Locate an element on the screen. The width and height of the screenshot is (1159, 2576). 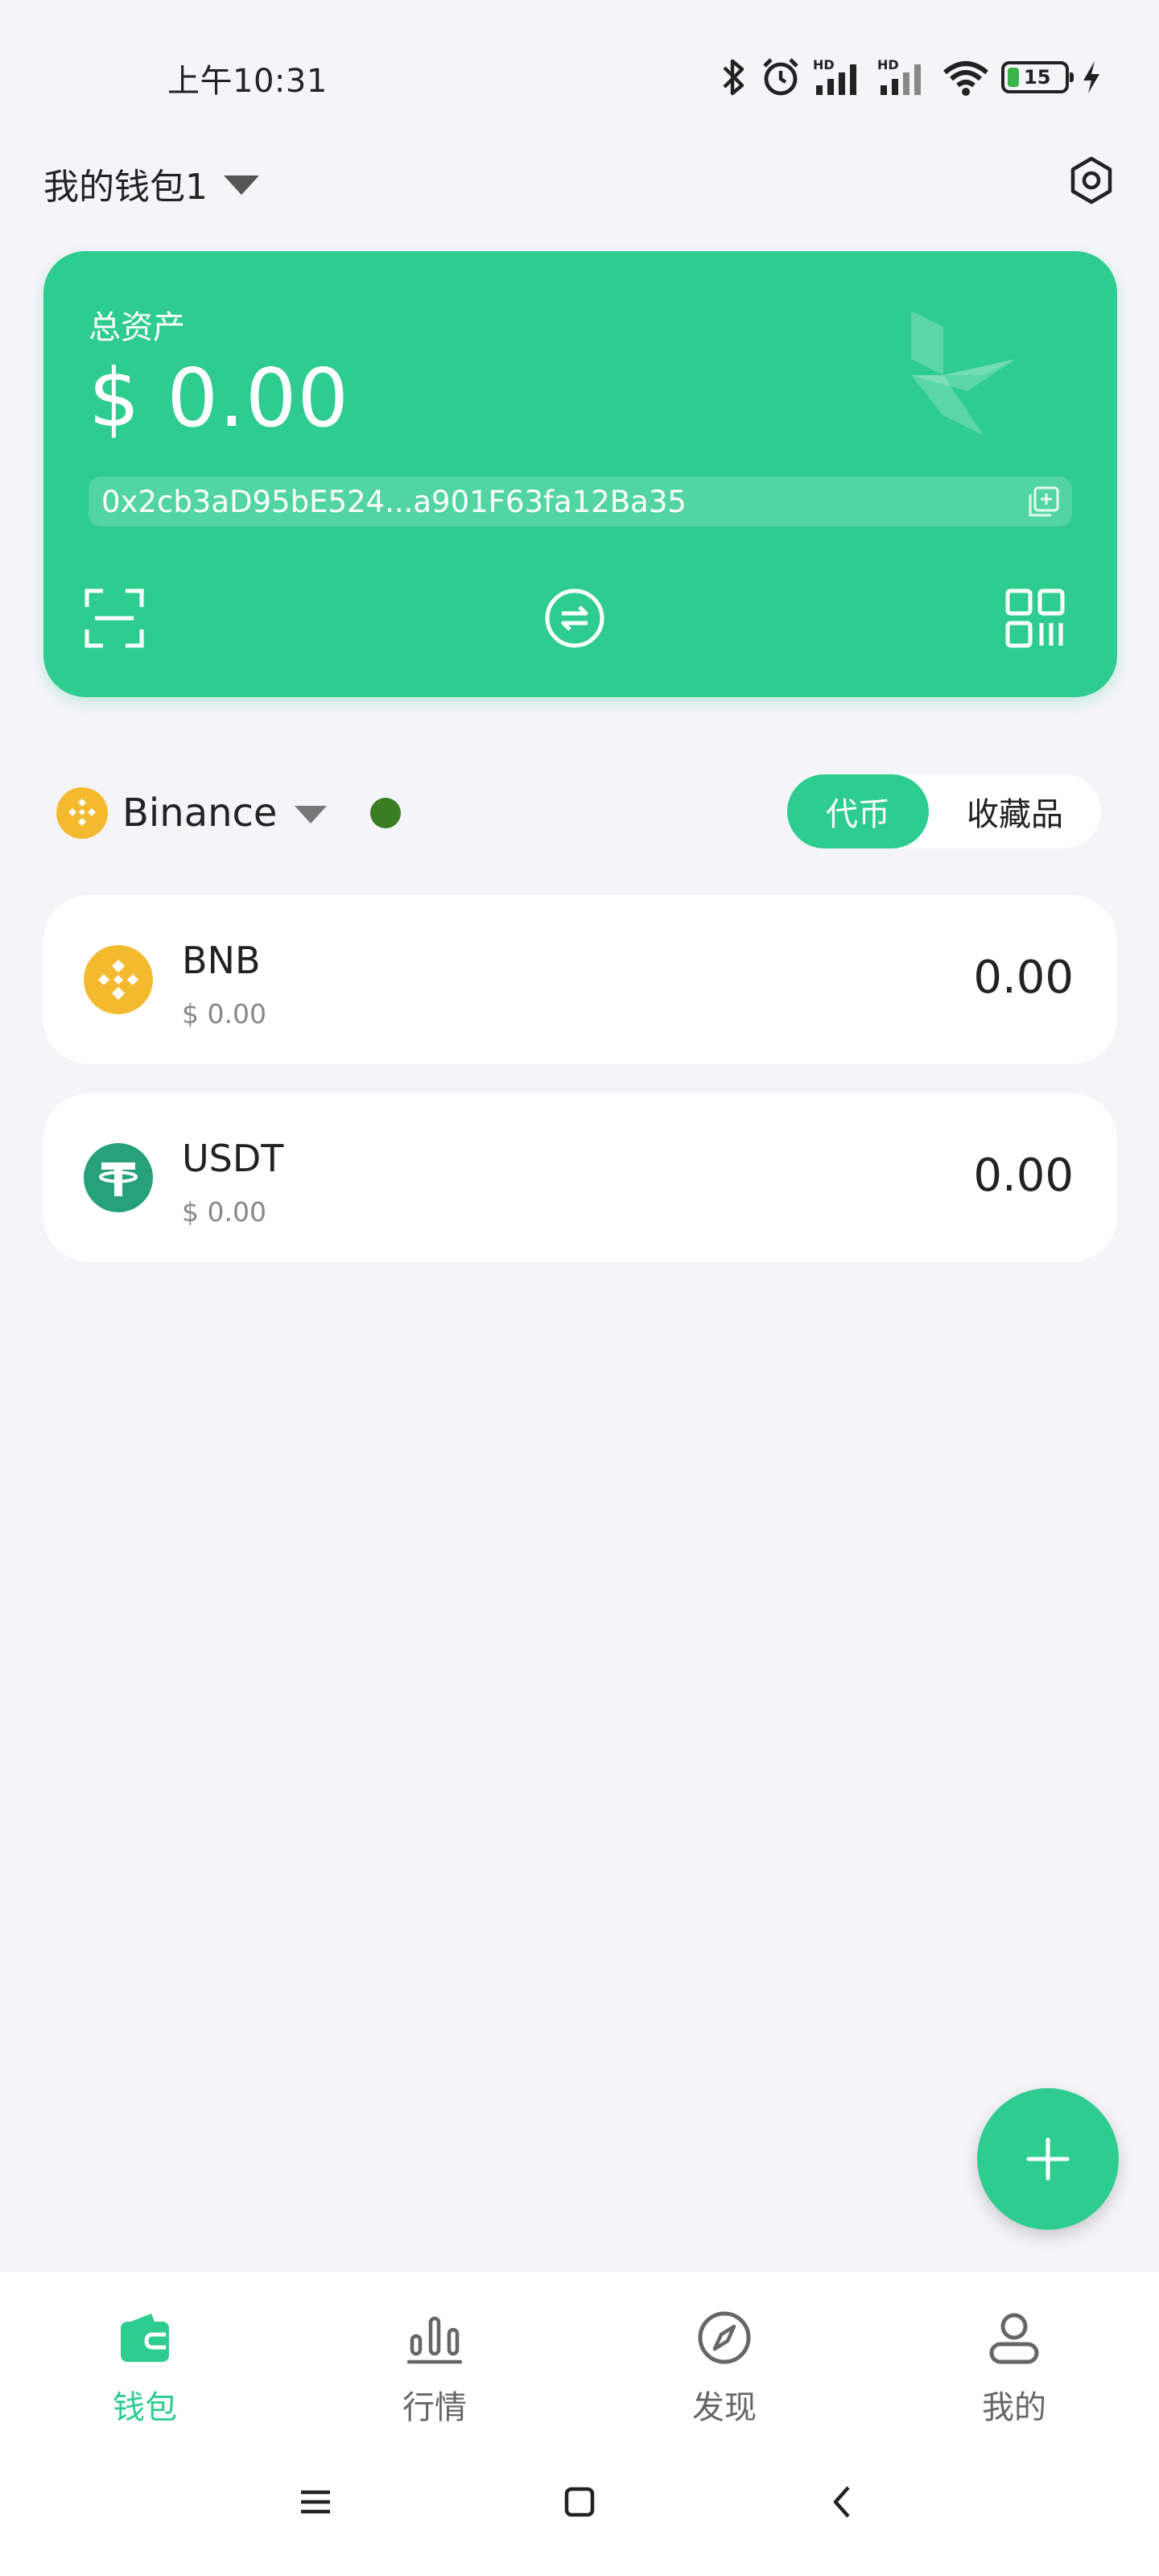
nav-wallet: 钱包 is located at coordinates (145, 2364).